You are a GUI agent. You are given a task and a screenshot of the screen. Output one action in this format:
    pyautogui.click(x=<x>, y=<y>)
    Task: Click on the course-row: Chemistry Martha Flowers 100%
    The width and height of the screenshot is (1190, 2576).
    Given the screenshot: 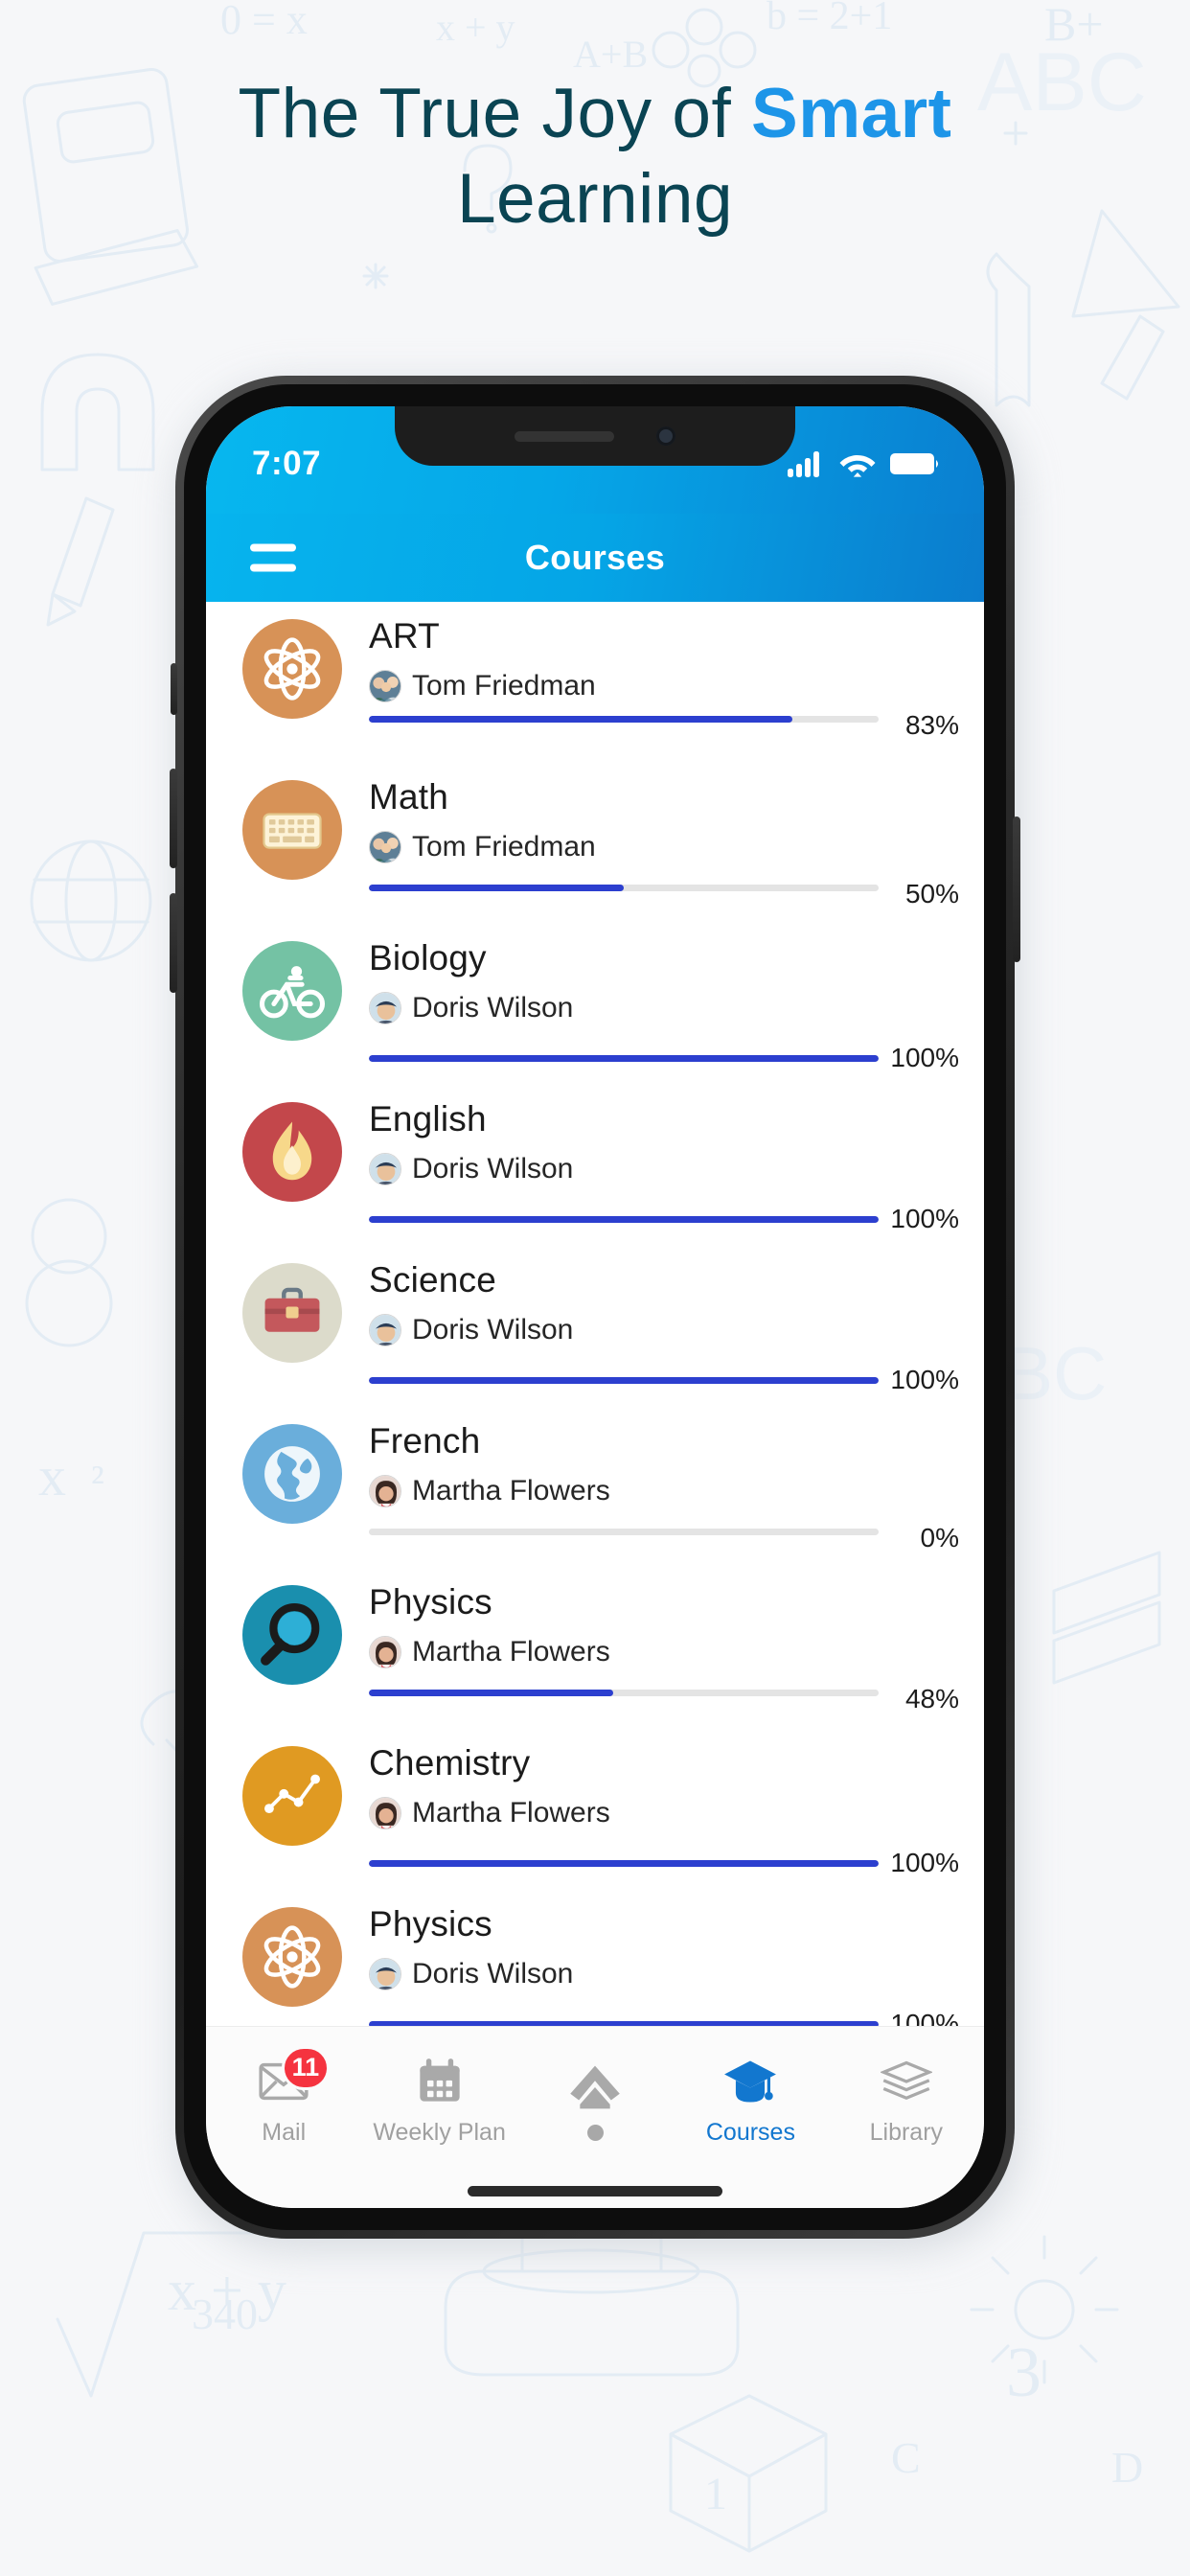 What is the action you would take?
    pyautogui.click(x=595, y=1809)
    